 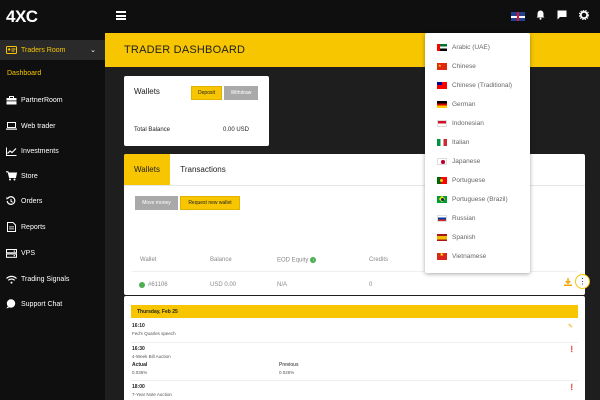 What do you see at coordinates (147, 91) in the screenshot?
I see `wallets-title: Wallets` at bounding box center [147, 91].